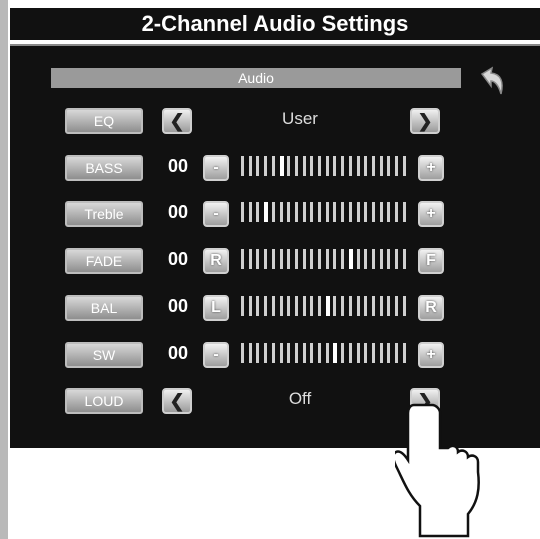  Describe the element at coordinates (104, 121) in the screenshot. I see `eq-label-button: EQ` at that location.